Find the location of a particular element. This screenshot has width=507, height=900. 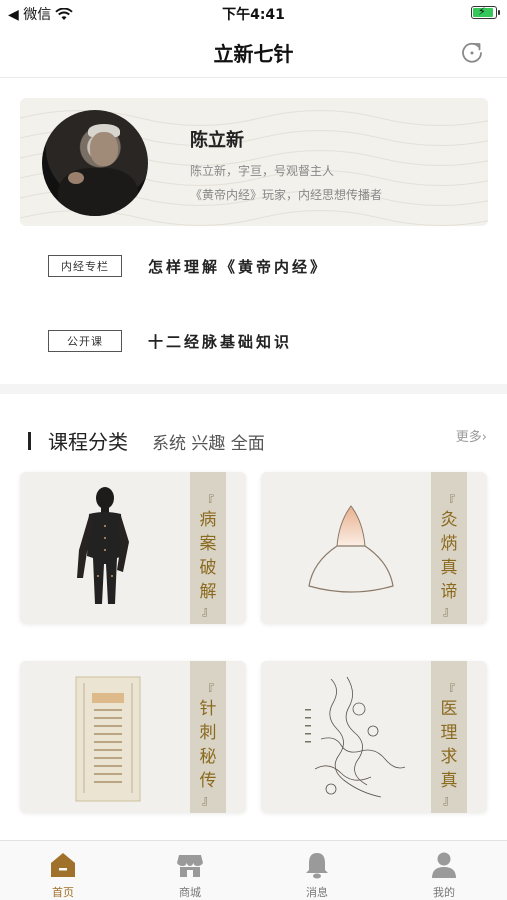

tab-shop: 商城 is located at coordinates (190, 870).